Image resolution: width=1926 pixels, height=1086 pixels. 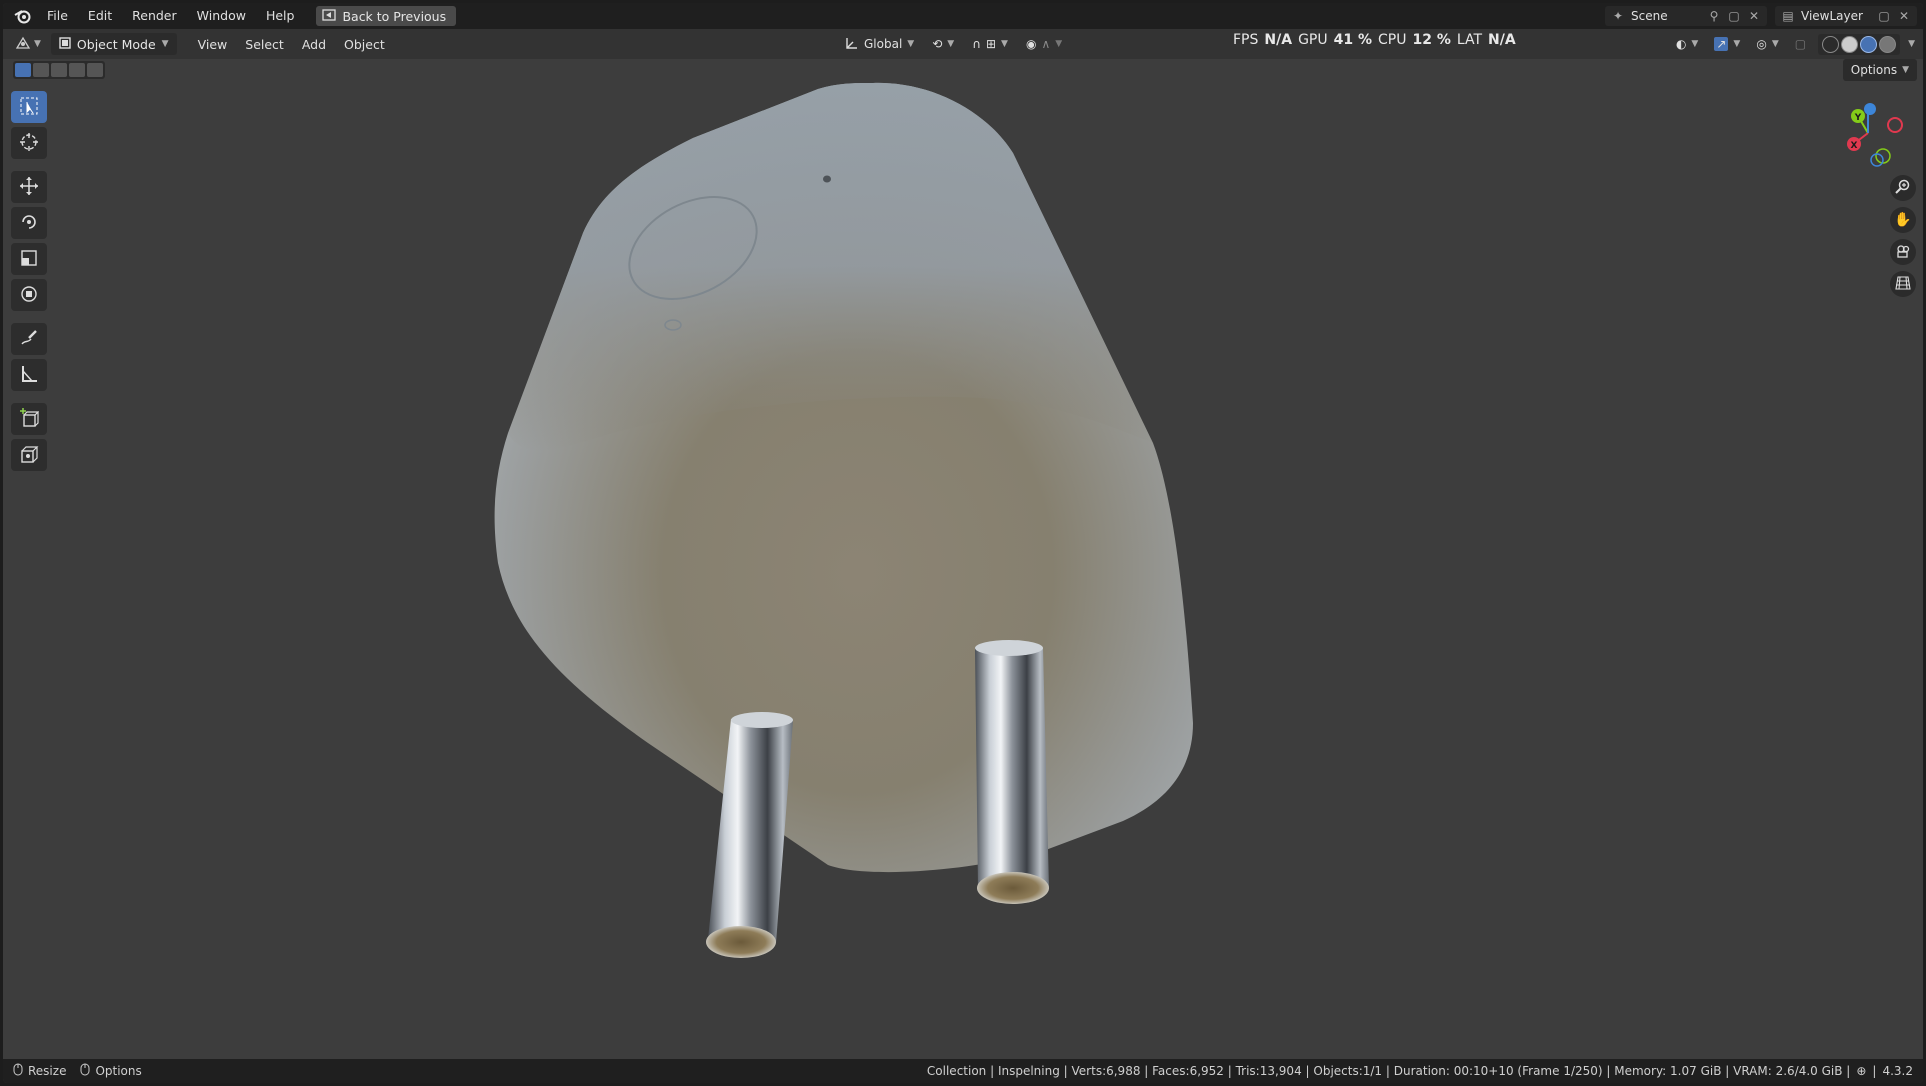 I want to click on menu-edit: Edit, so click(x=100, y=16).